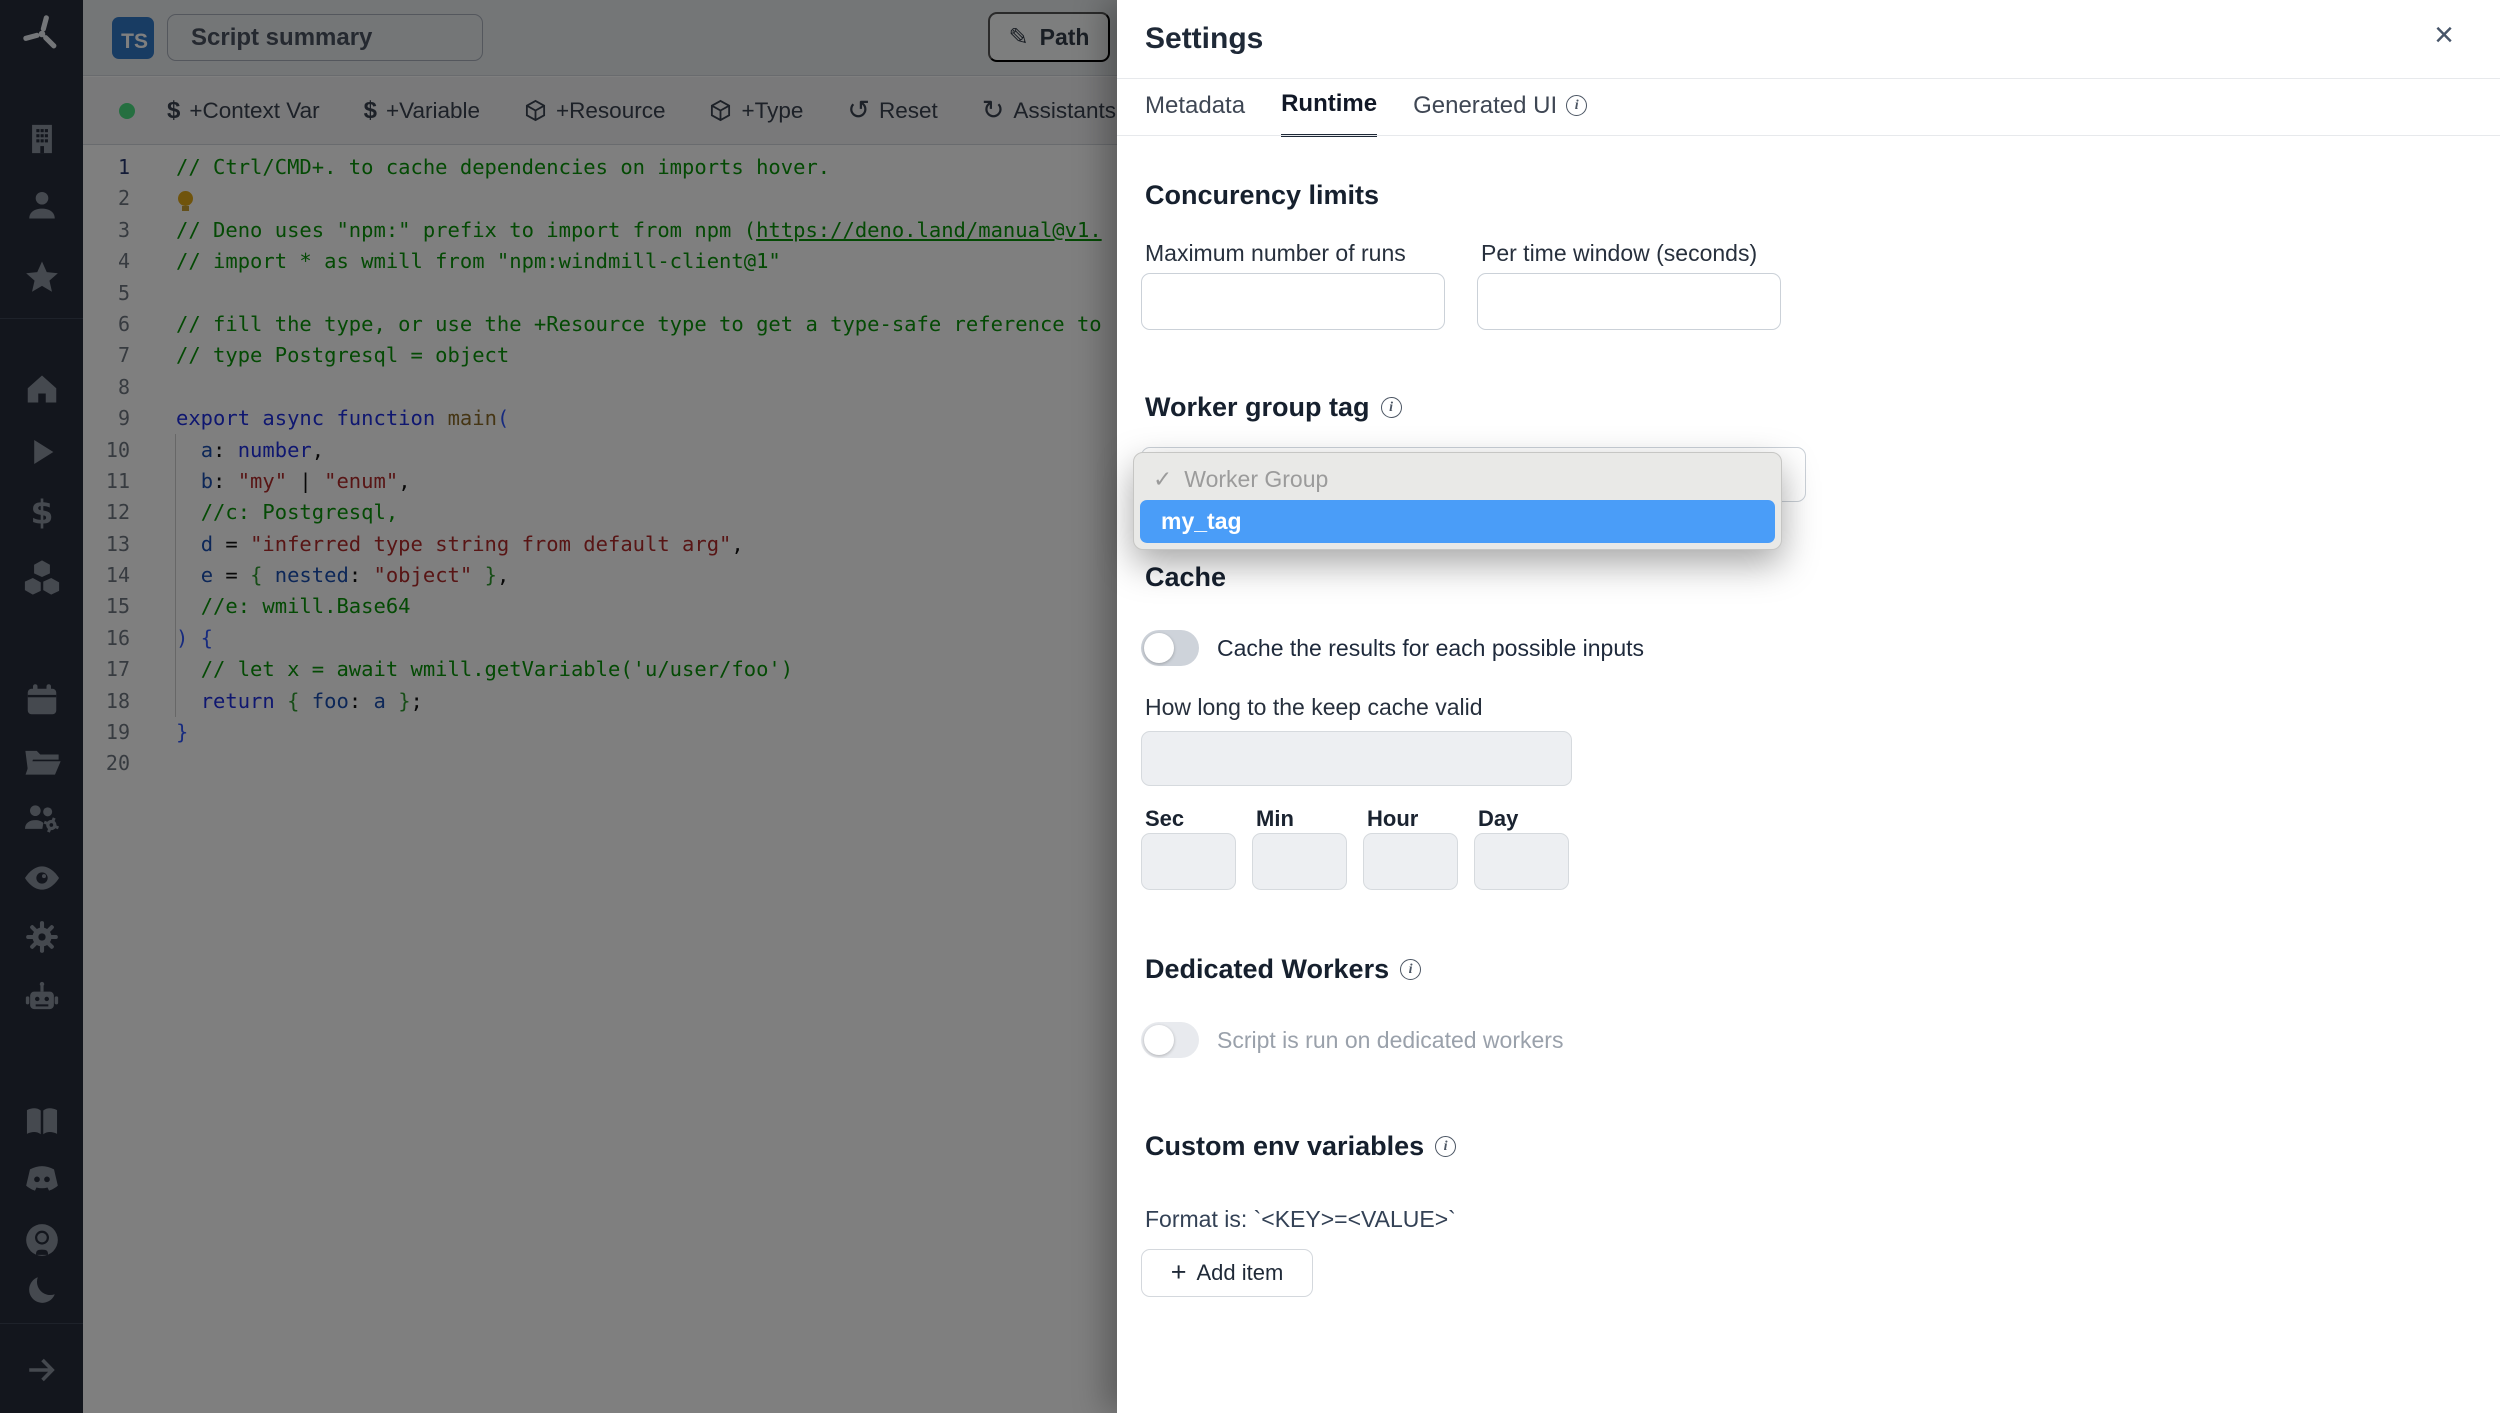  Describe the element at coordinates (1267, 969) in the screenshot. I see `dedicated-workers-heading-label: Dedicated Workers` at that location.